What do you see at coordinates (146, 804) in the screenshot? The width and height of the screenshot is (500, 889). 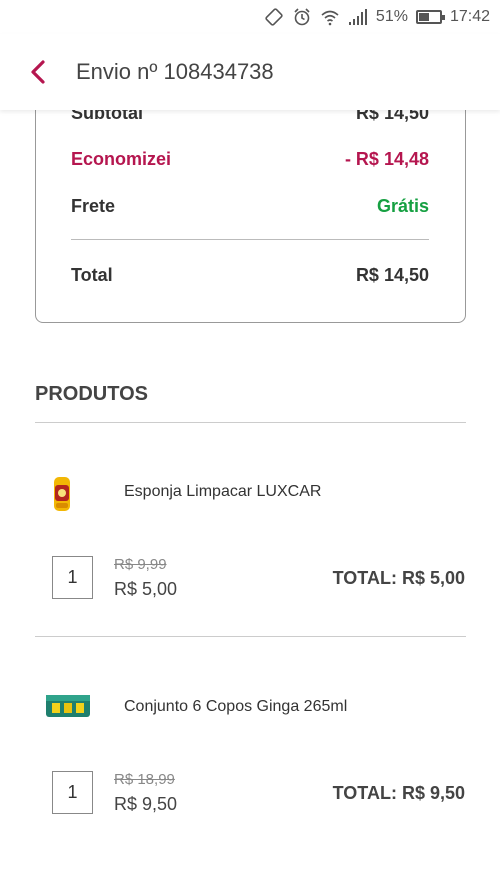 I see `discounted-price: R$ 9,50` at bounding box center [146, 804].